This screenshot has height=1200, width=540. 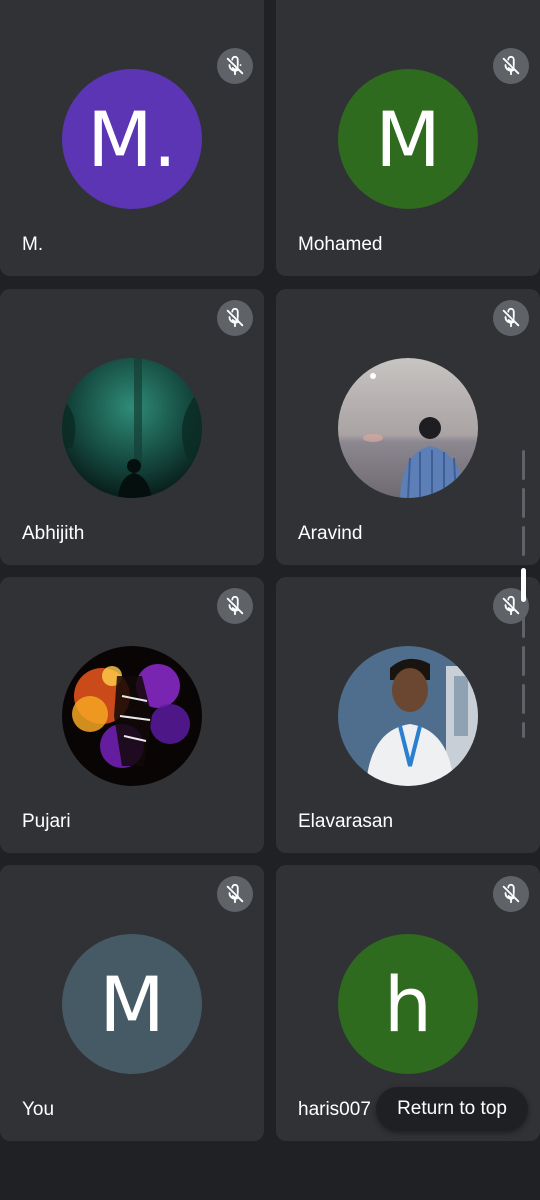 I want to click on avatar-initial: h, so click(x=408, y=1004).